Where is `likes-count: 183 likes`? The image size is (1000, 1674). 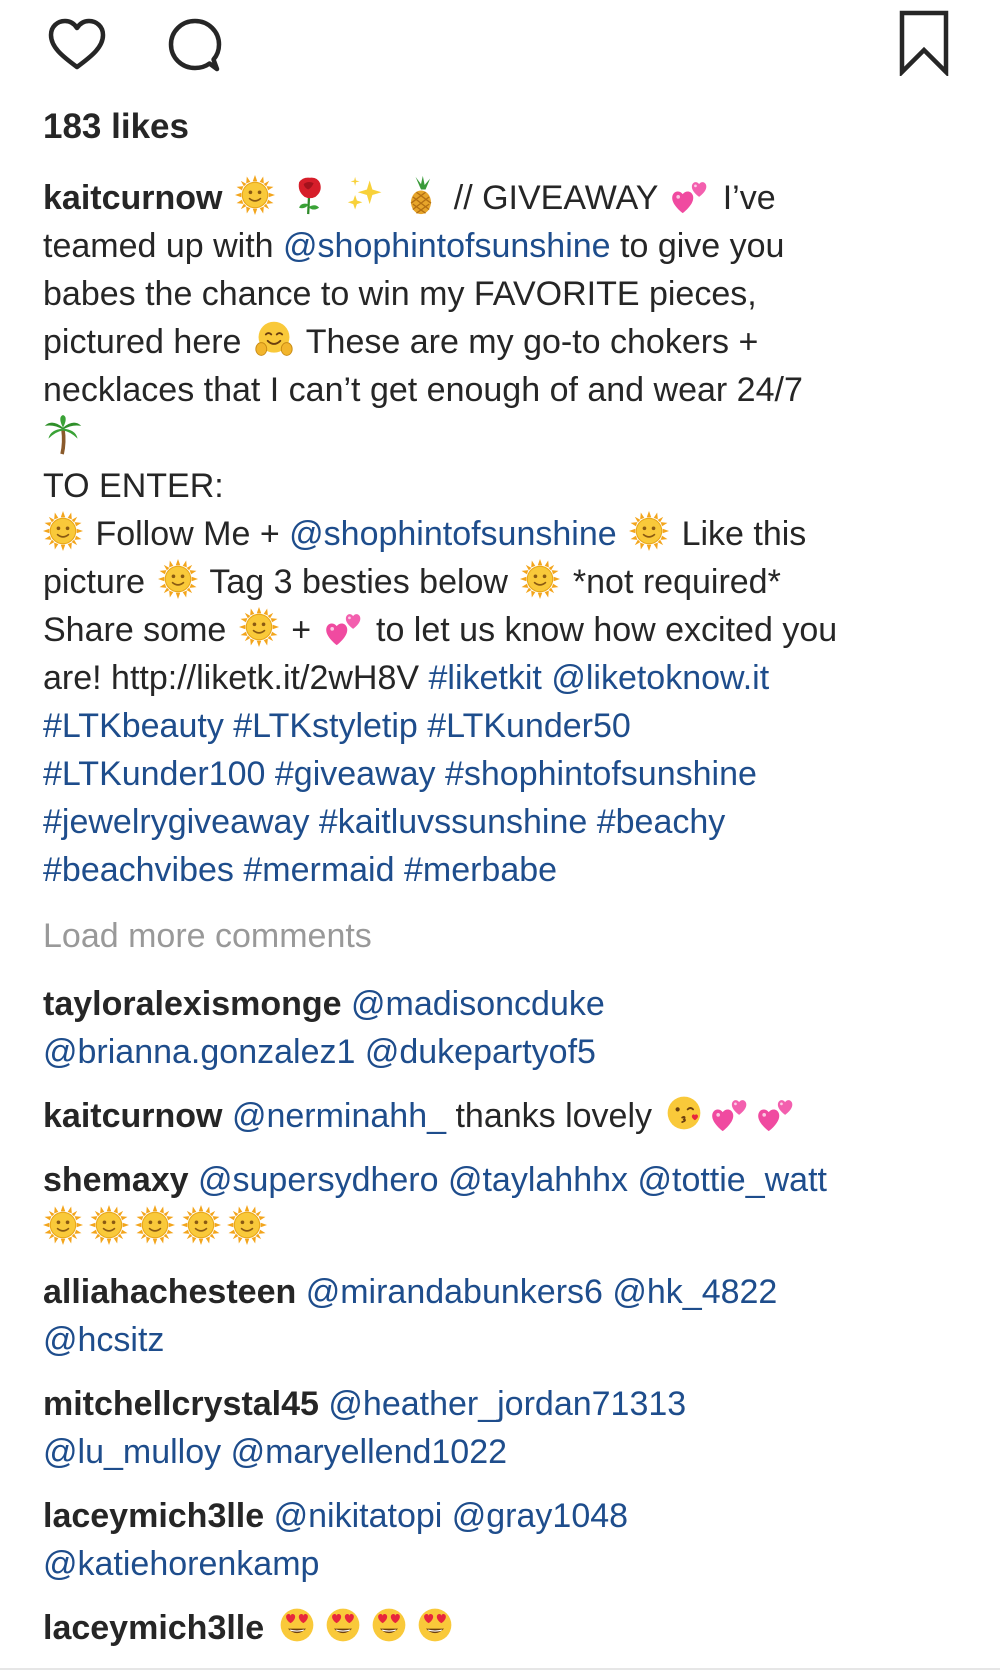
likes-count: 183 likes is located at coordinates (116, 127).